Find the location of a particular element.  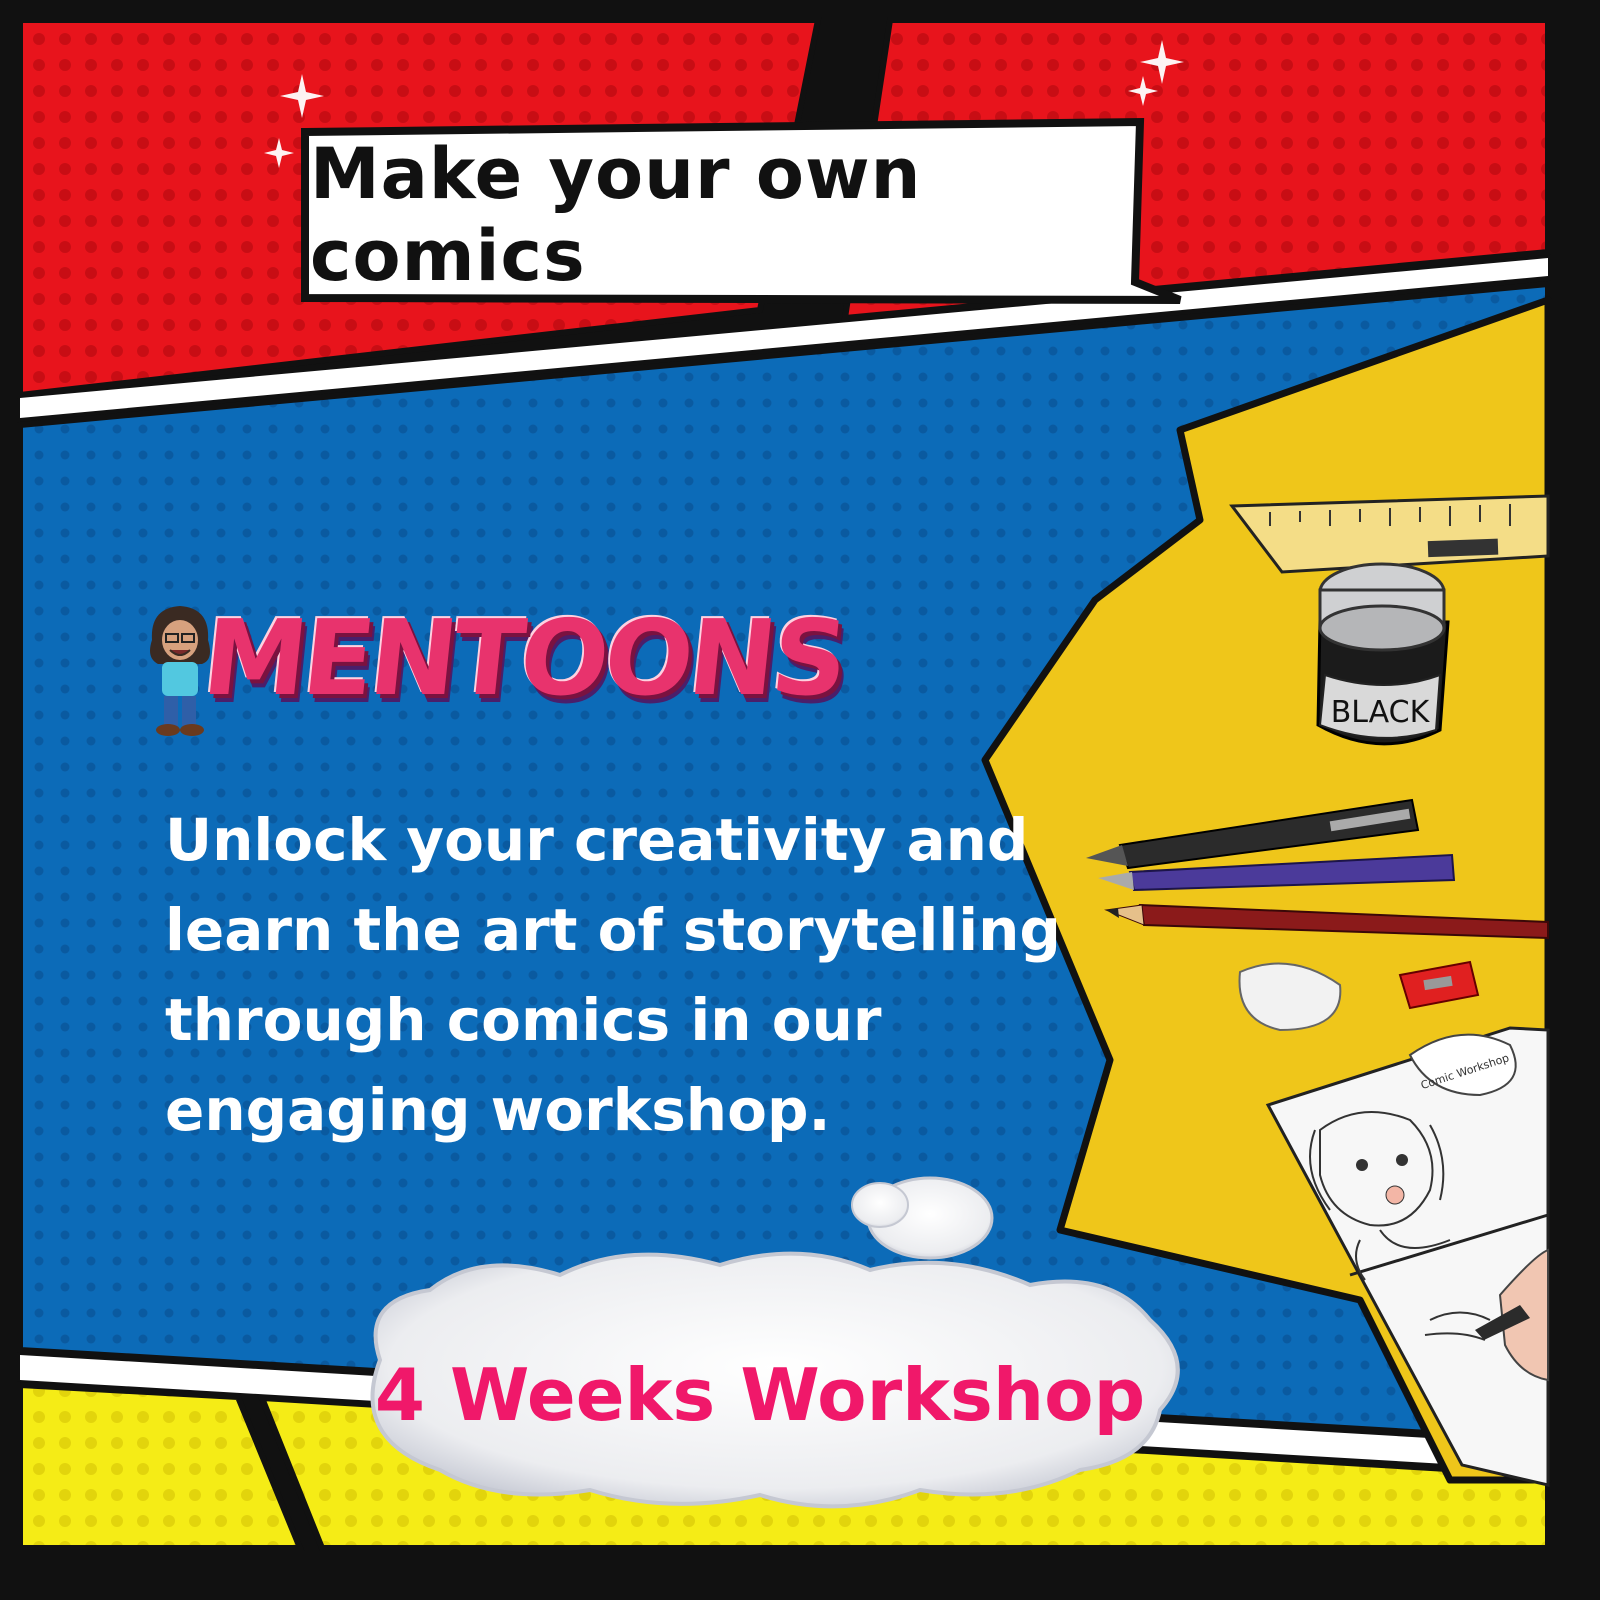

ink-jar-icon: BLACK is located at coordinates (1383, 654).